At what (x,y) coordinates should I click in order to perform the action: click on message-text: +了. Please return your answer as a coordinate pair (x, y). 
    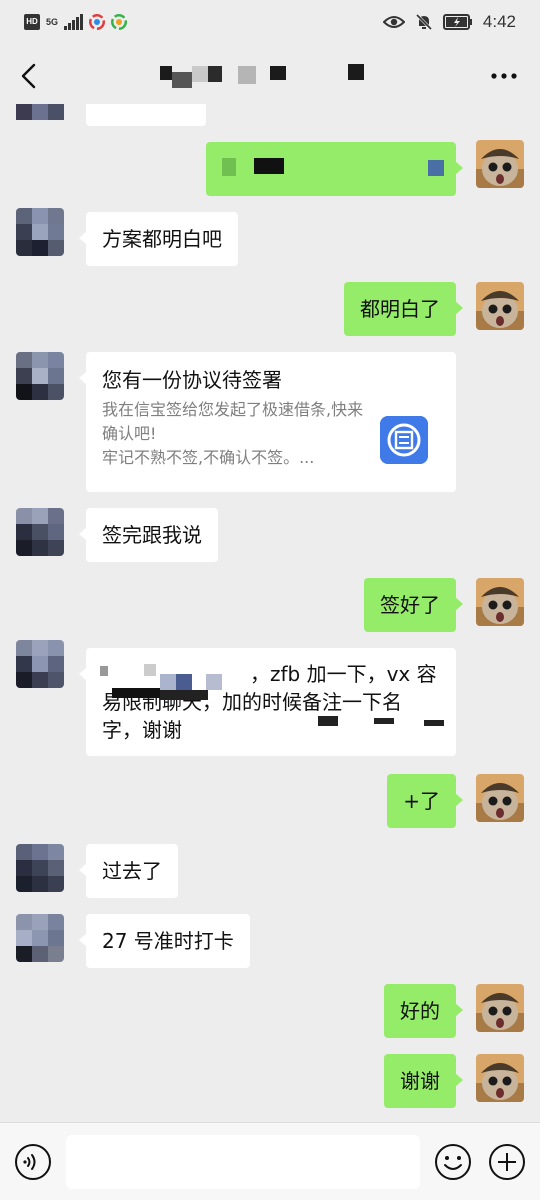
    Looking at the image, I should click on (421, 801).